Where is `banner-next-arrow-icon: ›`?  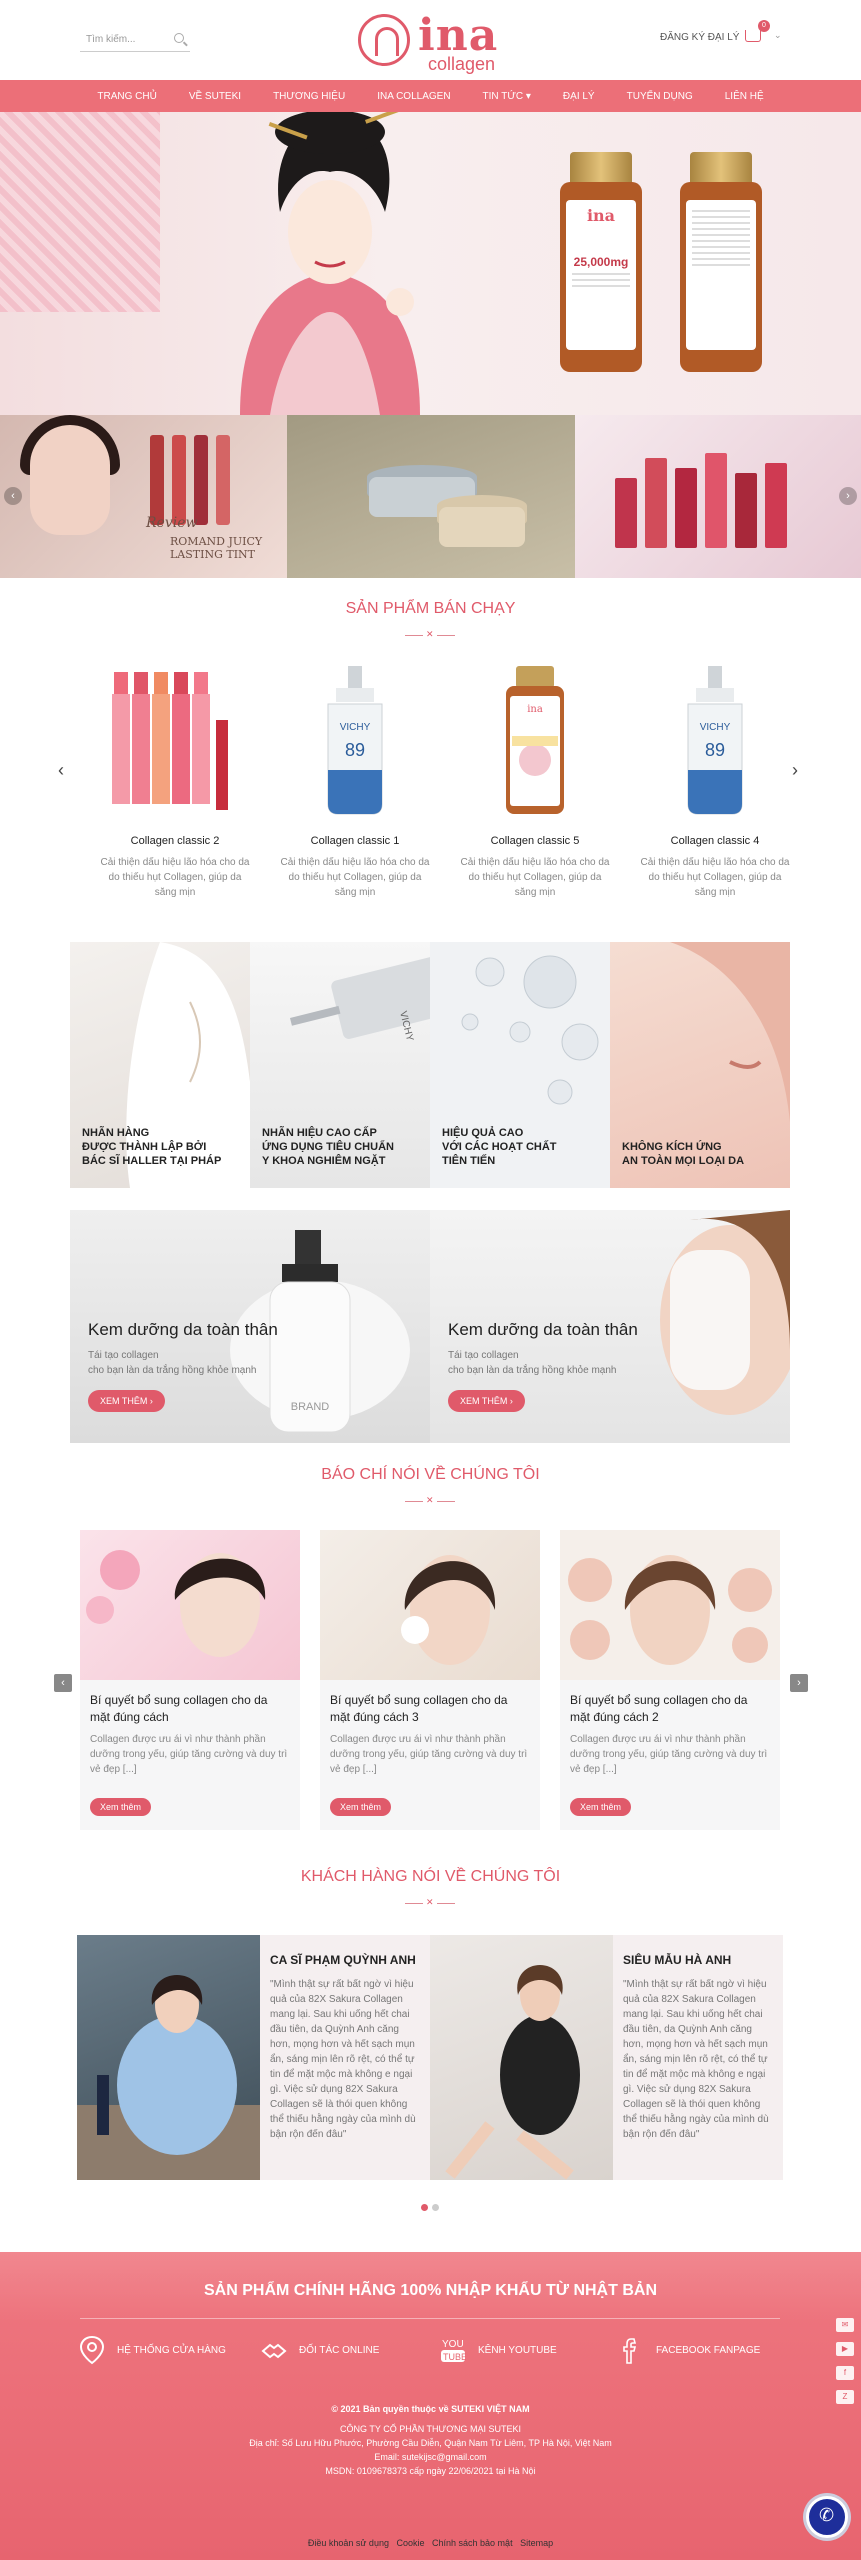
banner-next-arrow-icon: › is located at coordinates (848, 496).